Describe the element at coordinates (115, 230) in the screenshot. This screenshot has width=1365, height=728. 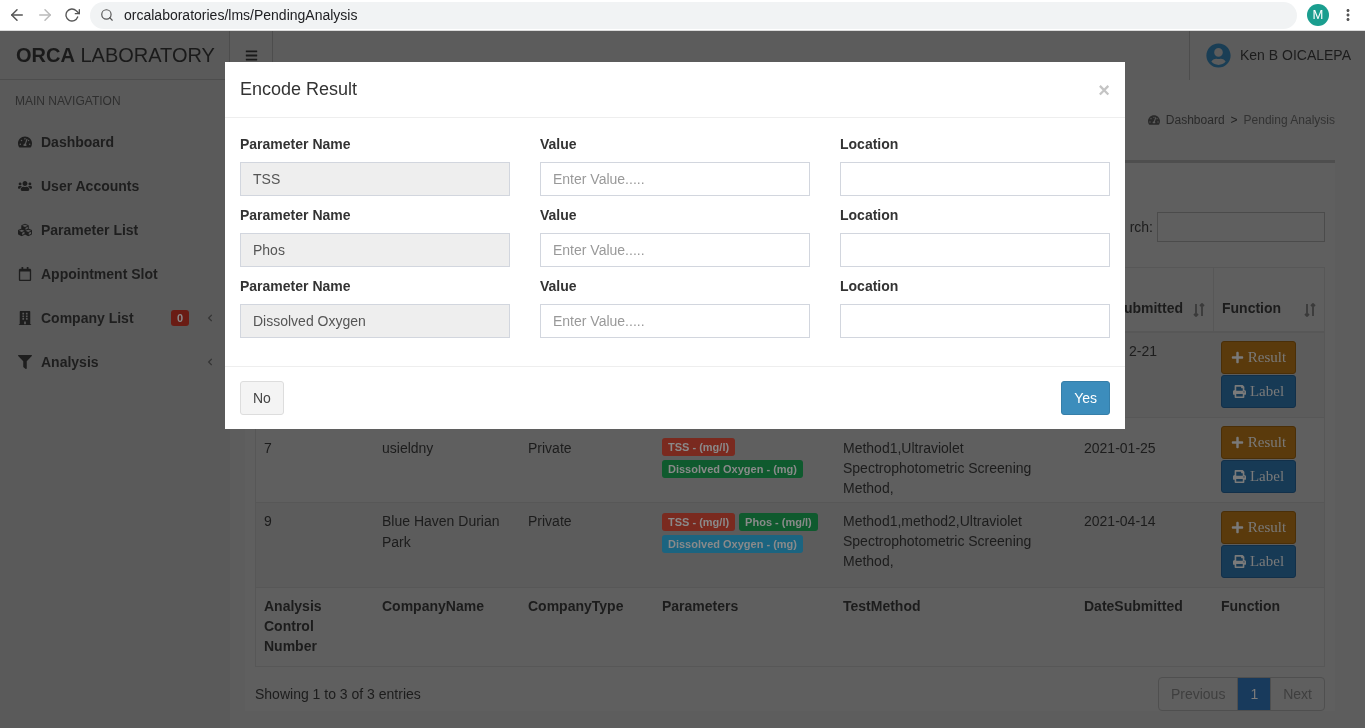
I see `sidebar-item: Parameter List` at that location.